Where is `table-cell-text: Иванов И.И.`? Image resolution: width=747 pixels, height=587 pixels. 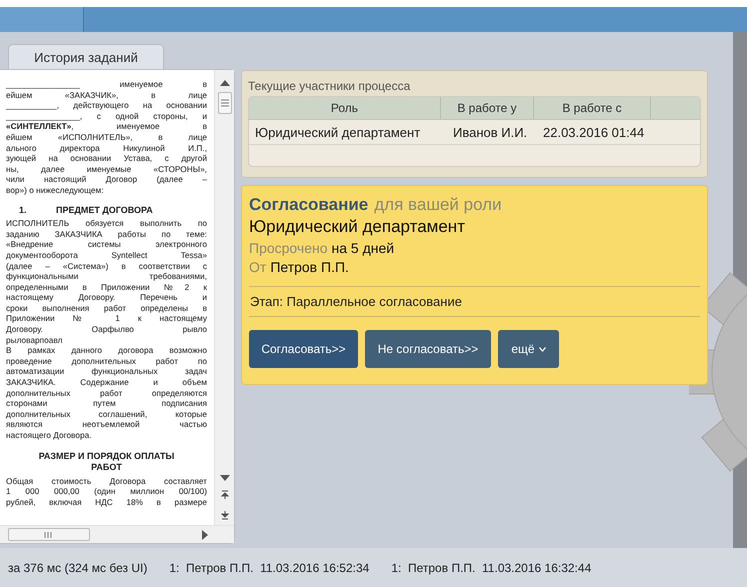
table-cell-text: Иванов И.И. is located at coordinates (490, 133).